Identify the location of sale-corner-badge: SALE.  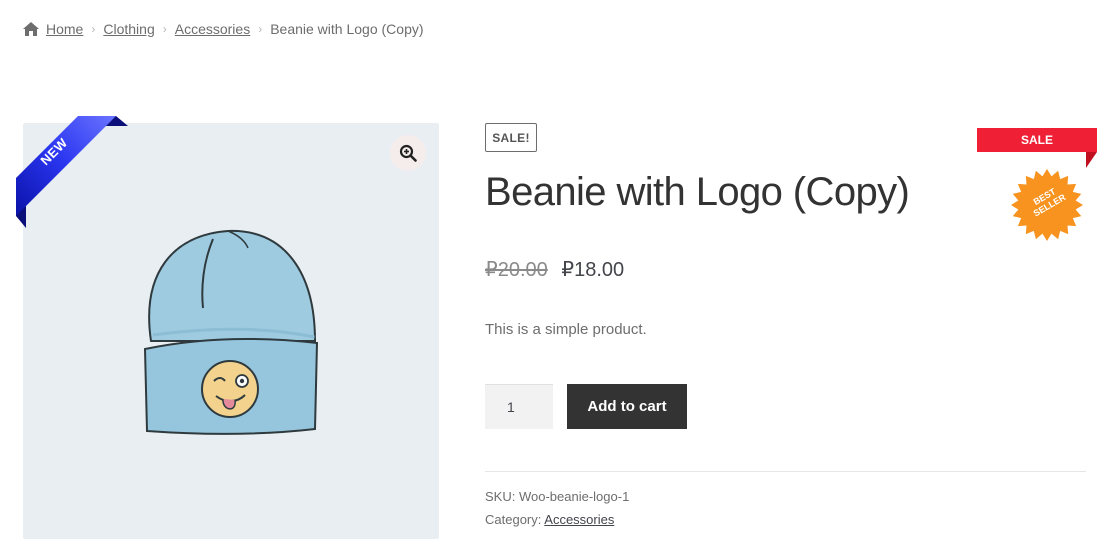
(1037, 148).